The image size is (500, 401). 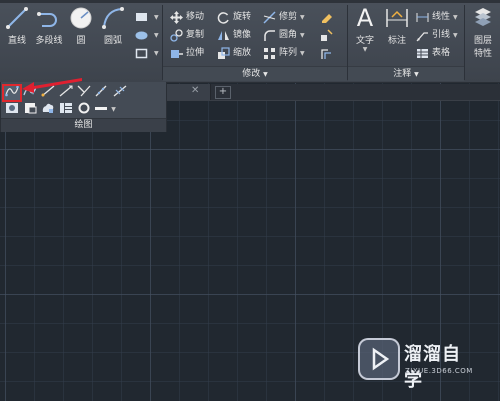 I want to click on watermark-url: ZIXUE.3D66.COM, so click(x=439, y=371).